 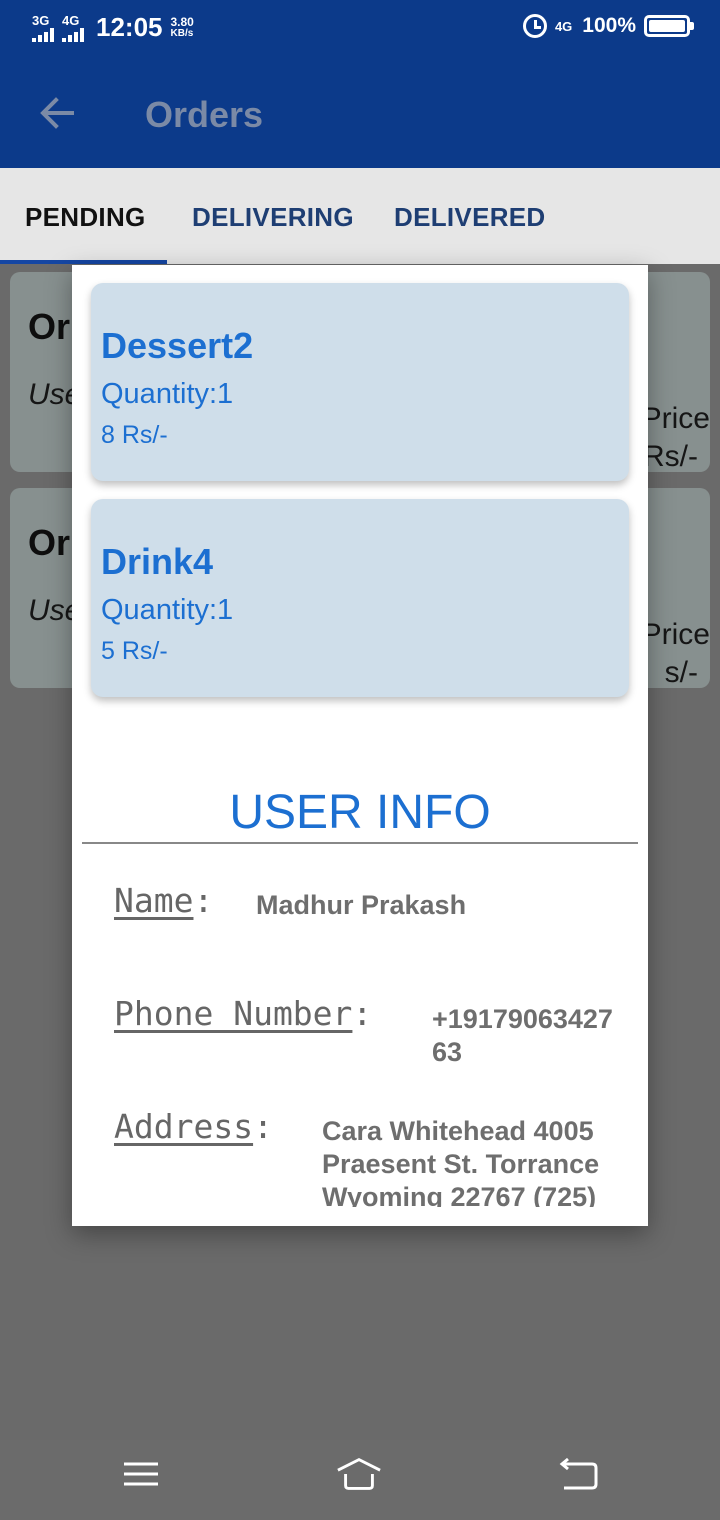 I want to click on order-card-price-value: Rs/-, so click(x=670, y=456).